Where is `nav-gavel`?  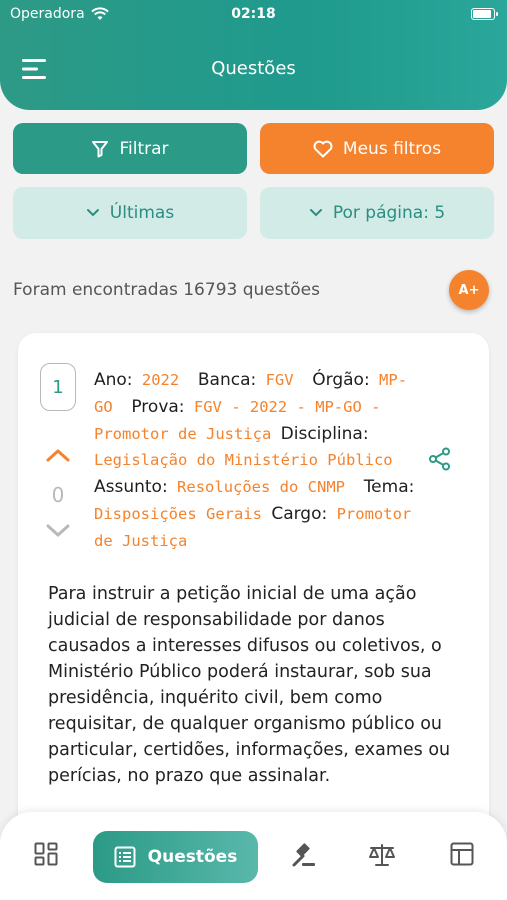
nav-gavel is located at coordinates (303, 857).